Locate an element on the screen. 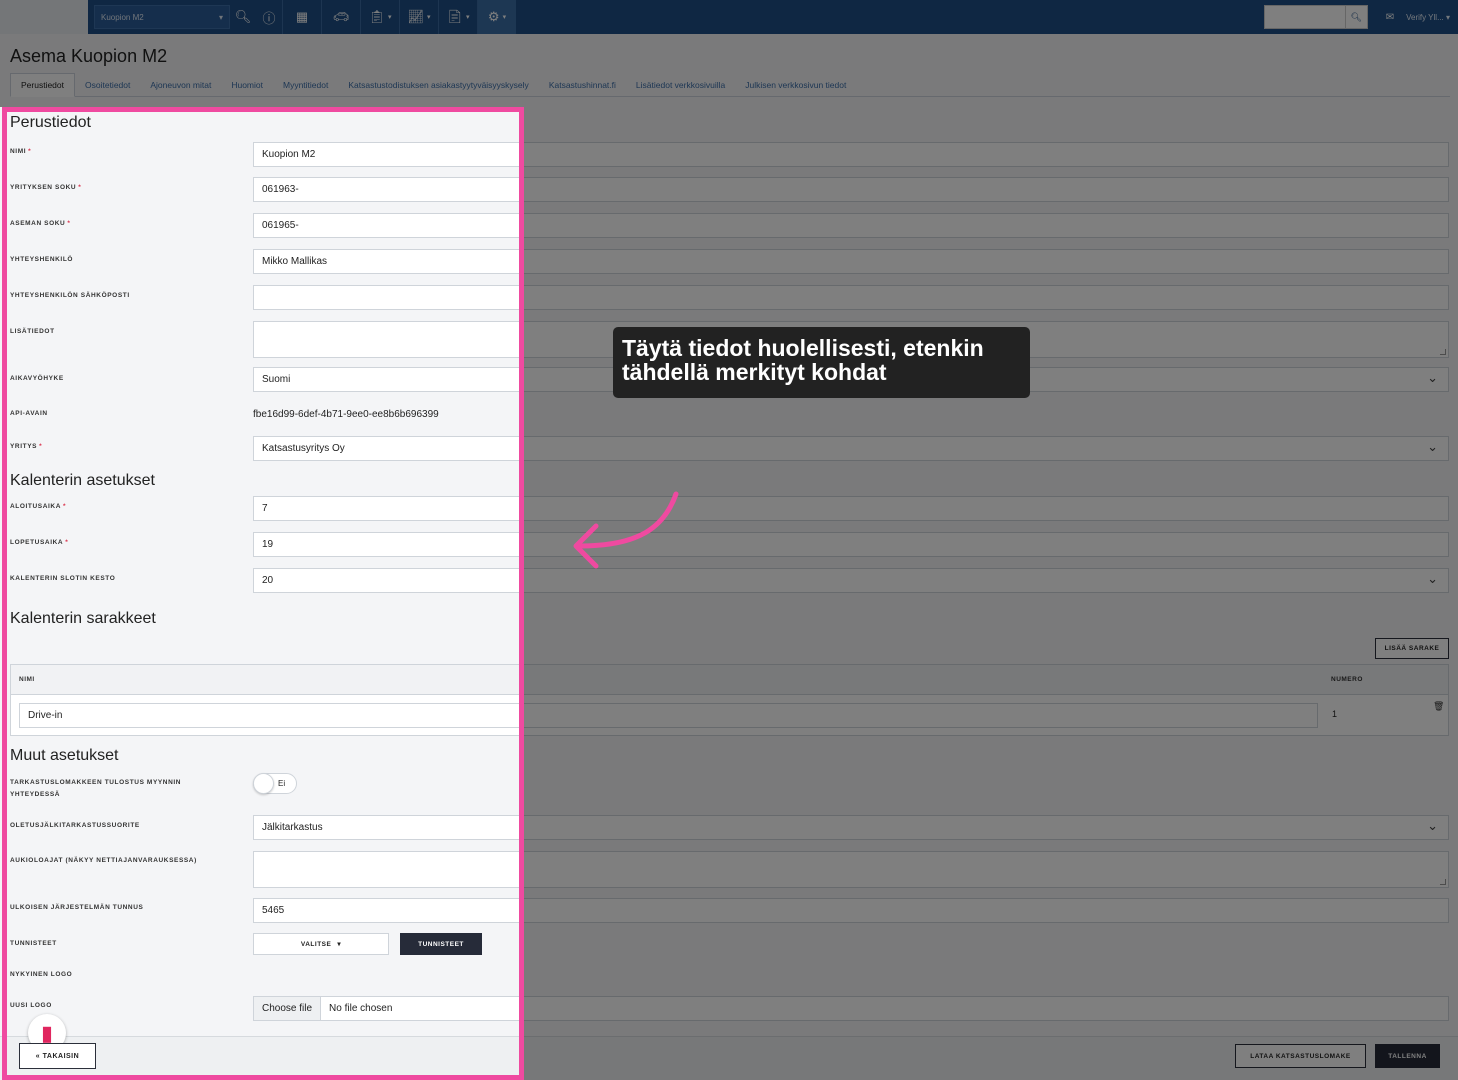  tab-lisatiedot-verkkosivuilla: Lisätiedot verkkosivuilla is located at coordinates (680, 85).